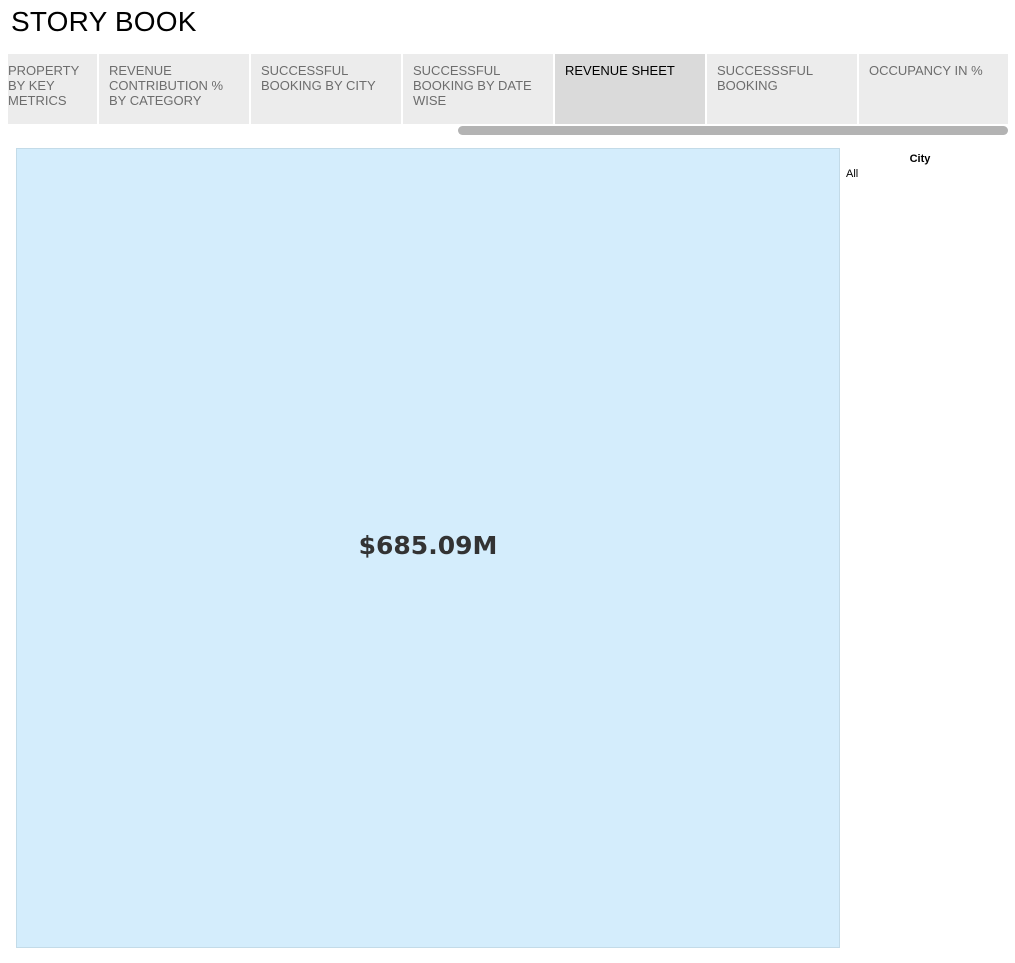 The width and height of the screenshot is (1015, 963). I want to click on tab-successful-booking-by-city: SUCCESSFUL BOOKING BY CITY, so click(326, 89).